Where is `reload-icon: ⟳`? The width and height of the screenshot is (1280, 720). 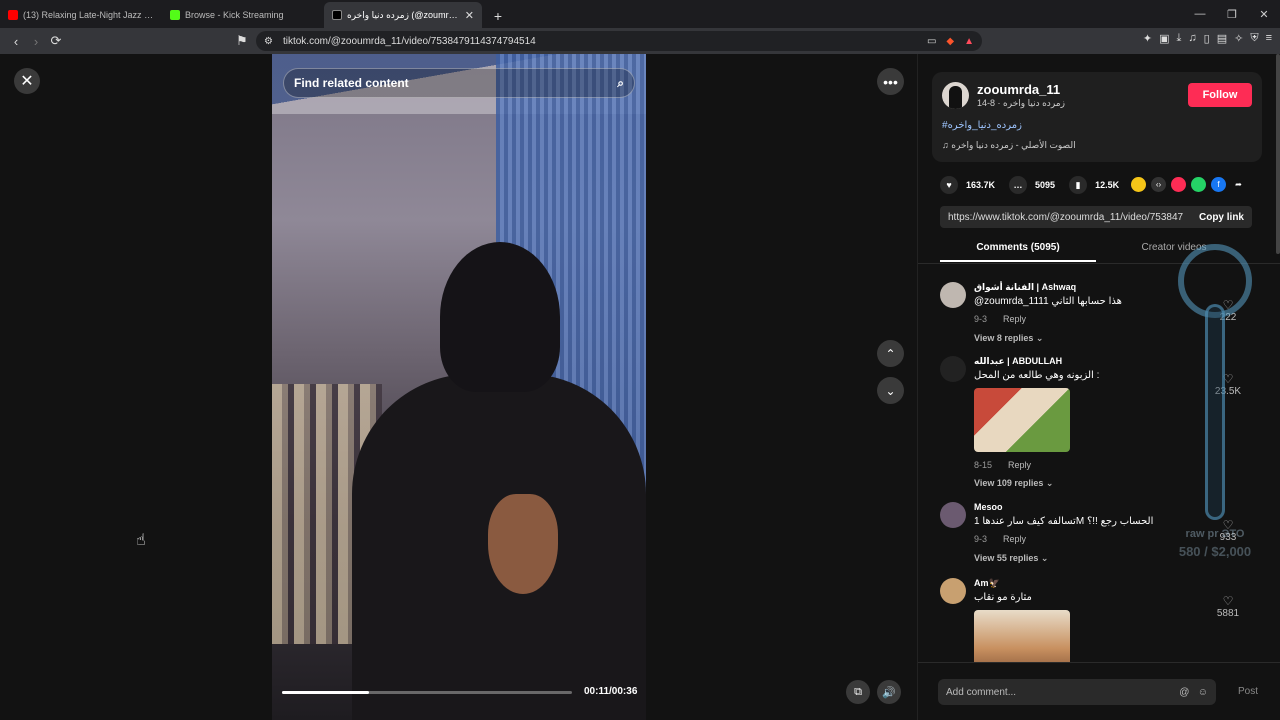
reload-icon: ⟳ is located at coordinates (56, 41).